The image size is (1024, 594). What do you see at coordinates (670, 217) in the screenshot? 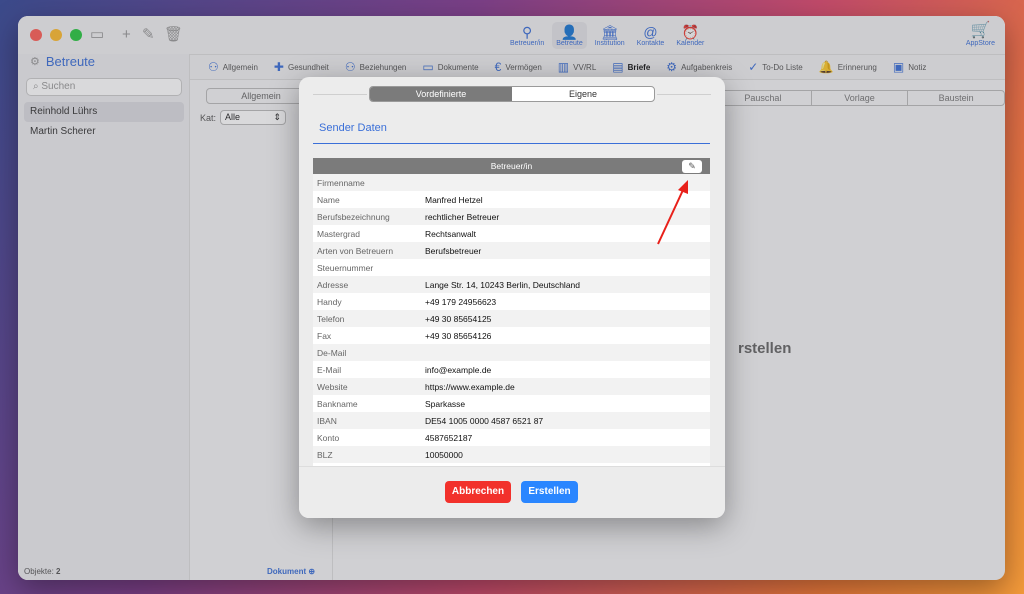
I see `arrow-shaft` at bounding box center [670, 217].